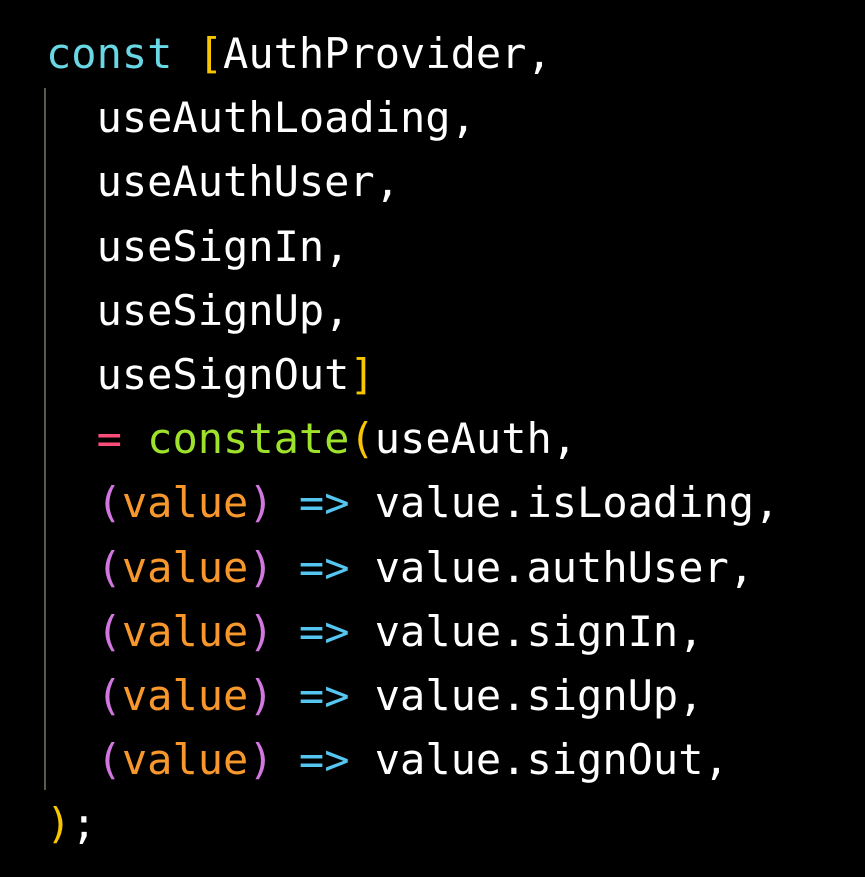  What do you see at coordinates (109, 53) in the screenshot?
I see `code-token: const` at bounding box center [109, 53].